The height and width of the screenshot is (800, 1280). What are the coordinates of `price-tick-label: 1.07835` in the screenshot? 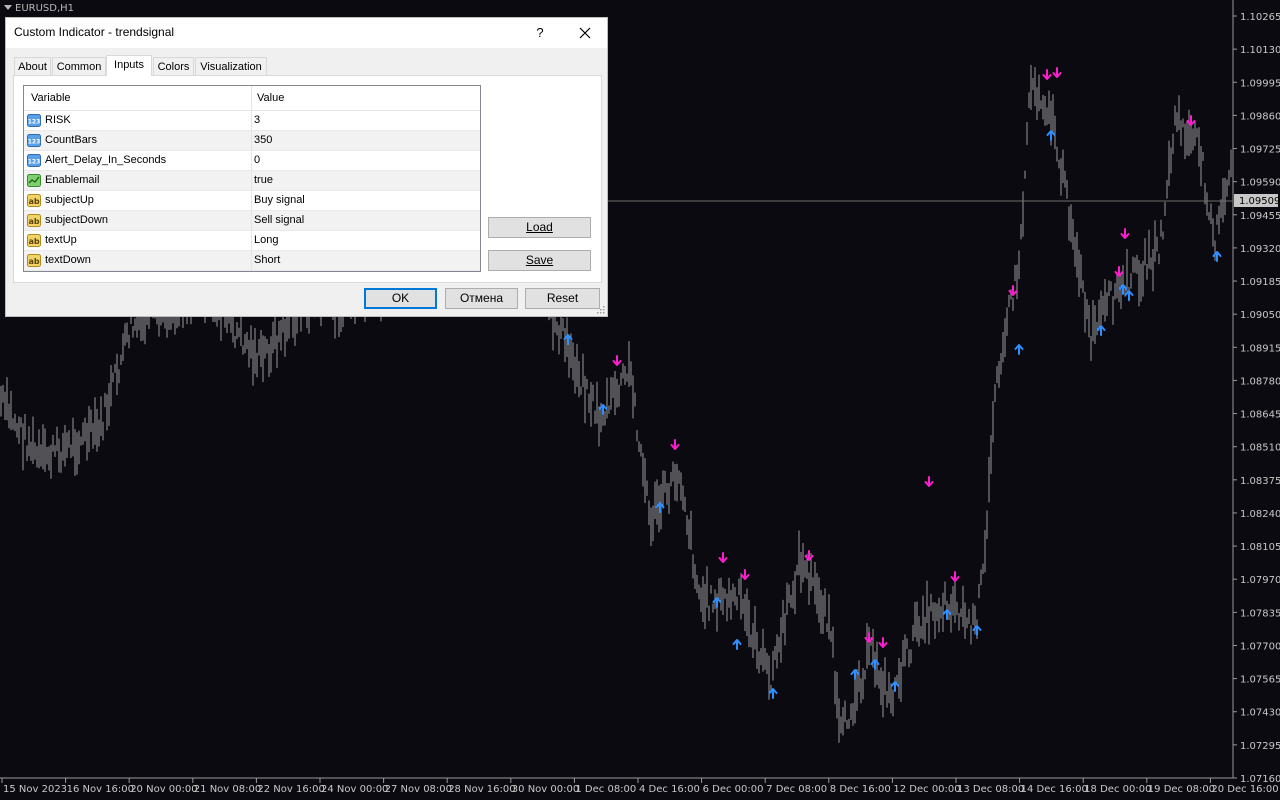 It's located at (1260, 613).